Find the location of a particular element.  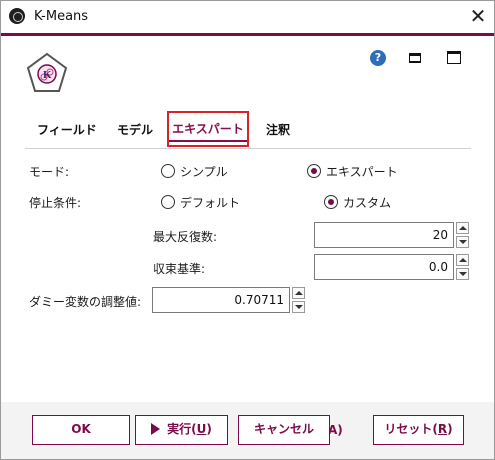

stop-custom-radio is located at coordinates (331, 202).